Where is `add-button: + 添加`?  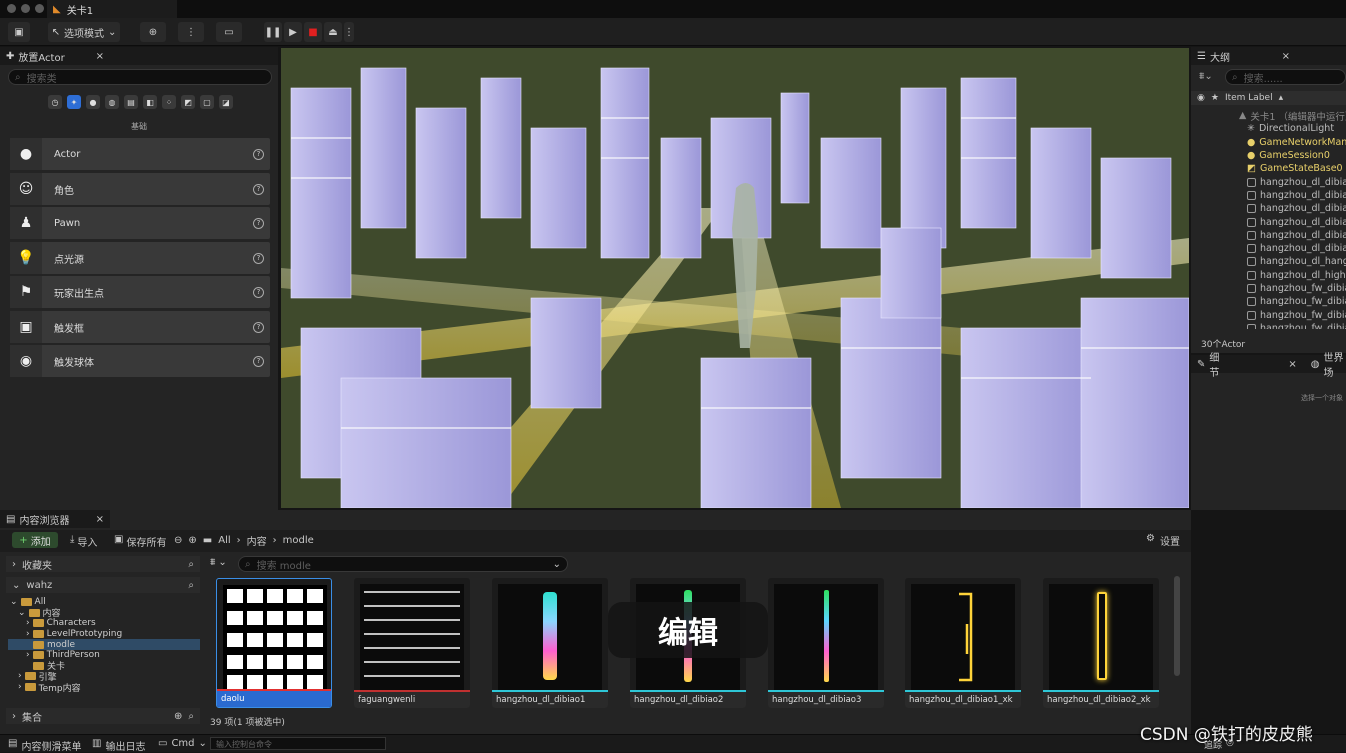 add-button: + 添加 is located at coordinates (35, 540).